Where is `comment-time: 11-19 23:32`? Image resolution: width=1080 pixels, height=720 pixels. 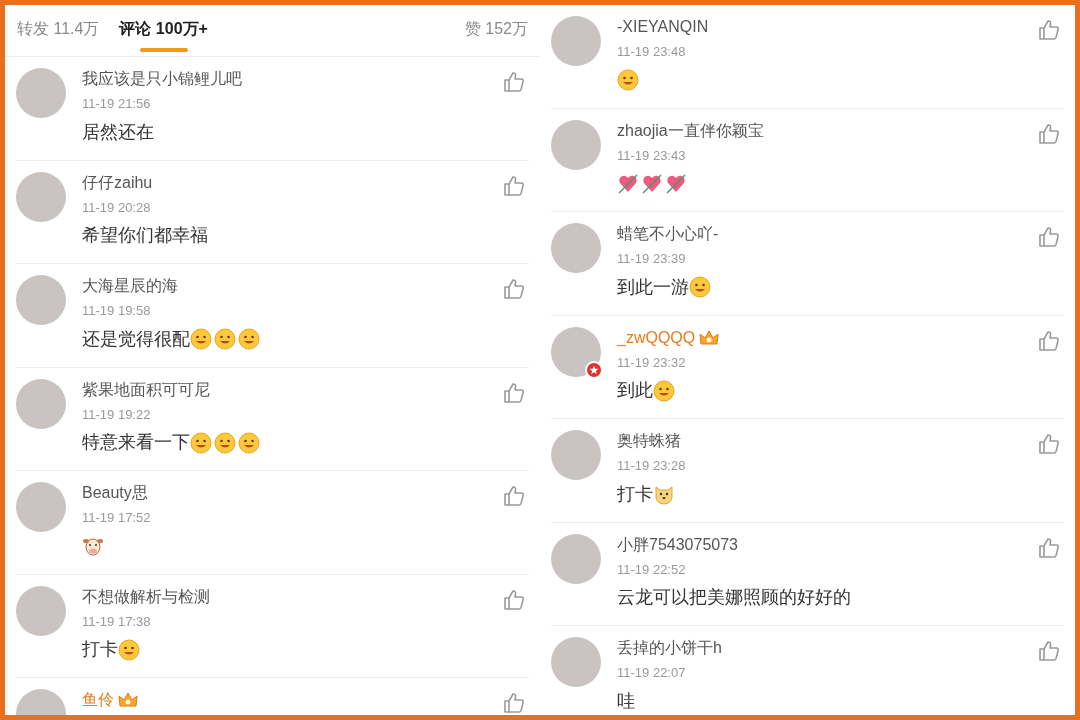 comment-time: 11-19 23:32 is located at coordinates (652, 362).